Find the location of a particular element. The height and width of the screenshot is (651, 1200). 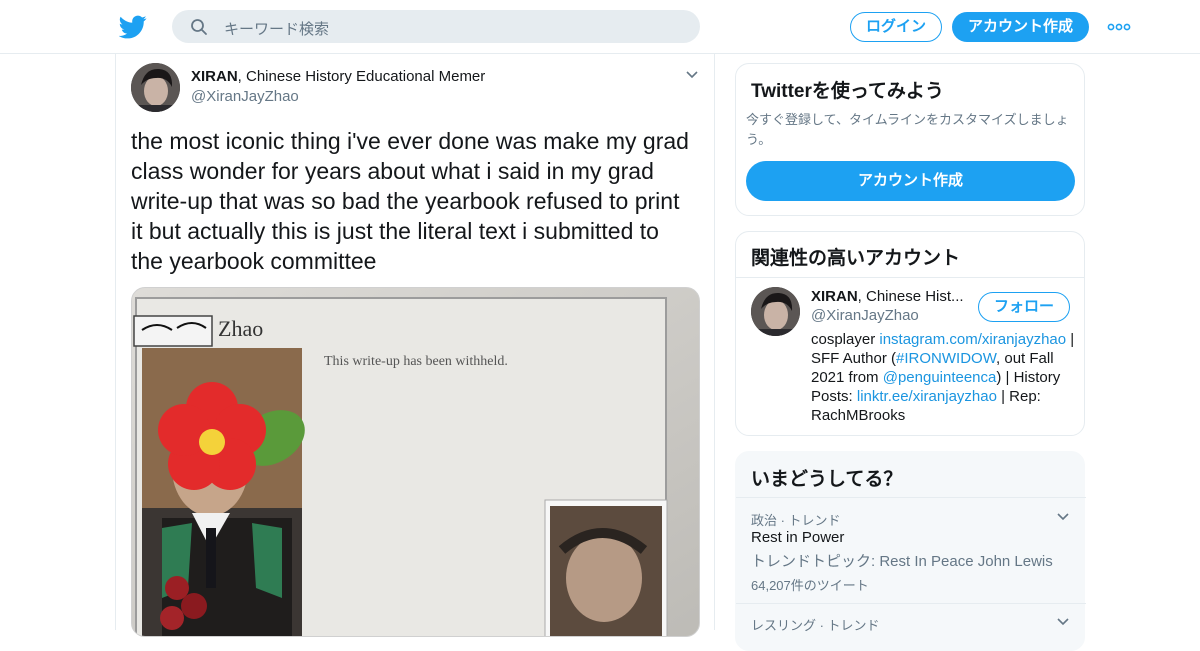

bio-link-hashtag: #IRONWIDOW is located at coordinates (946, 358).